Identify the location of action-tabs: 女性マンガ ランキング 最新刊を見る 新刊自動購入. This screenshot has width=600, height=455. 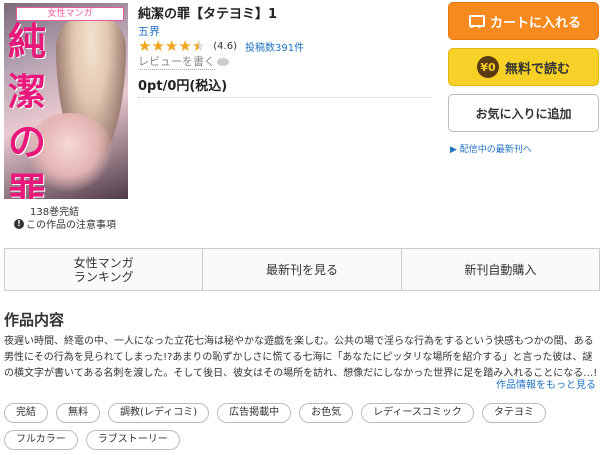
(302, 269).